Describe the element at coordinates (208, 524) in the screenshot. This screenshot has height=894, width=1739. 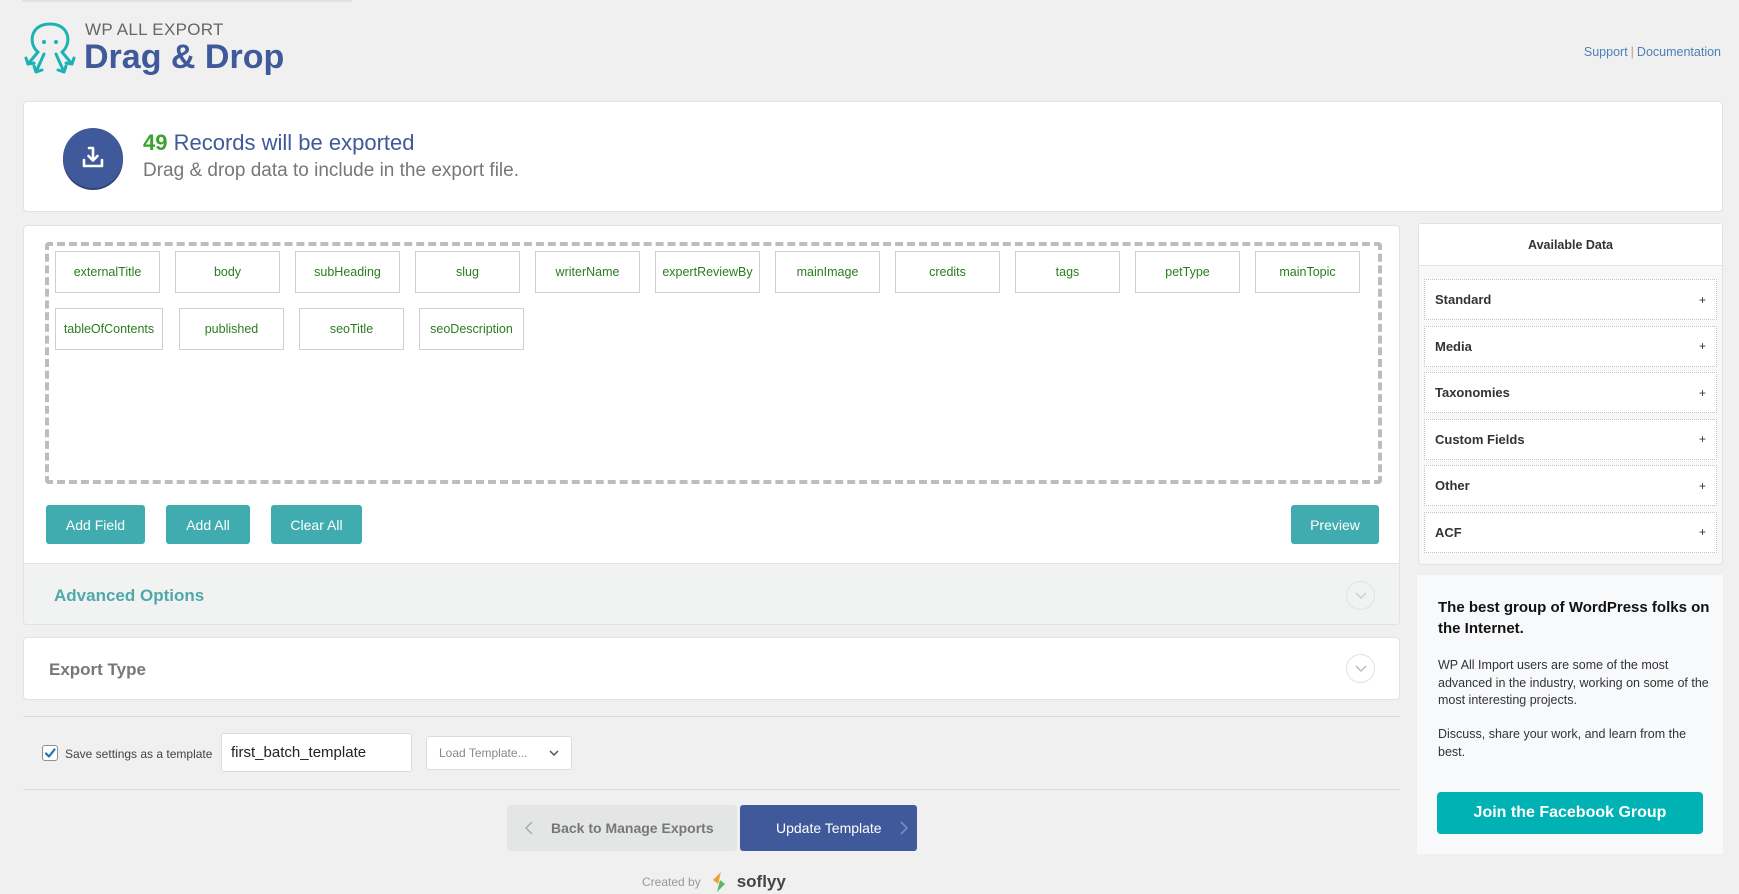
I see `add-all-button: Add All` at that location.